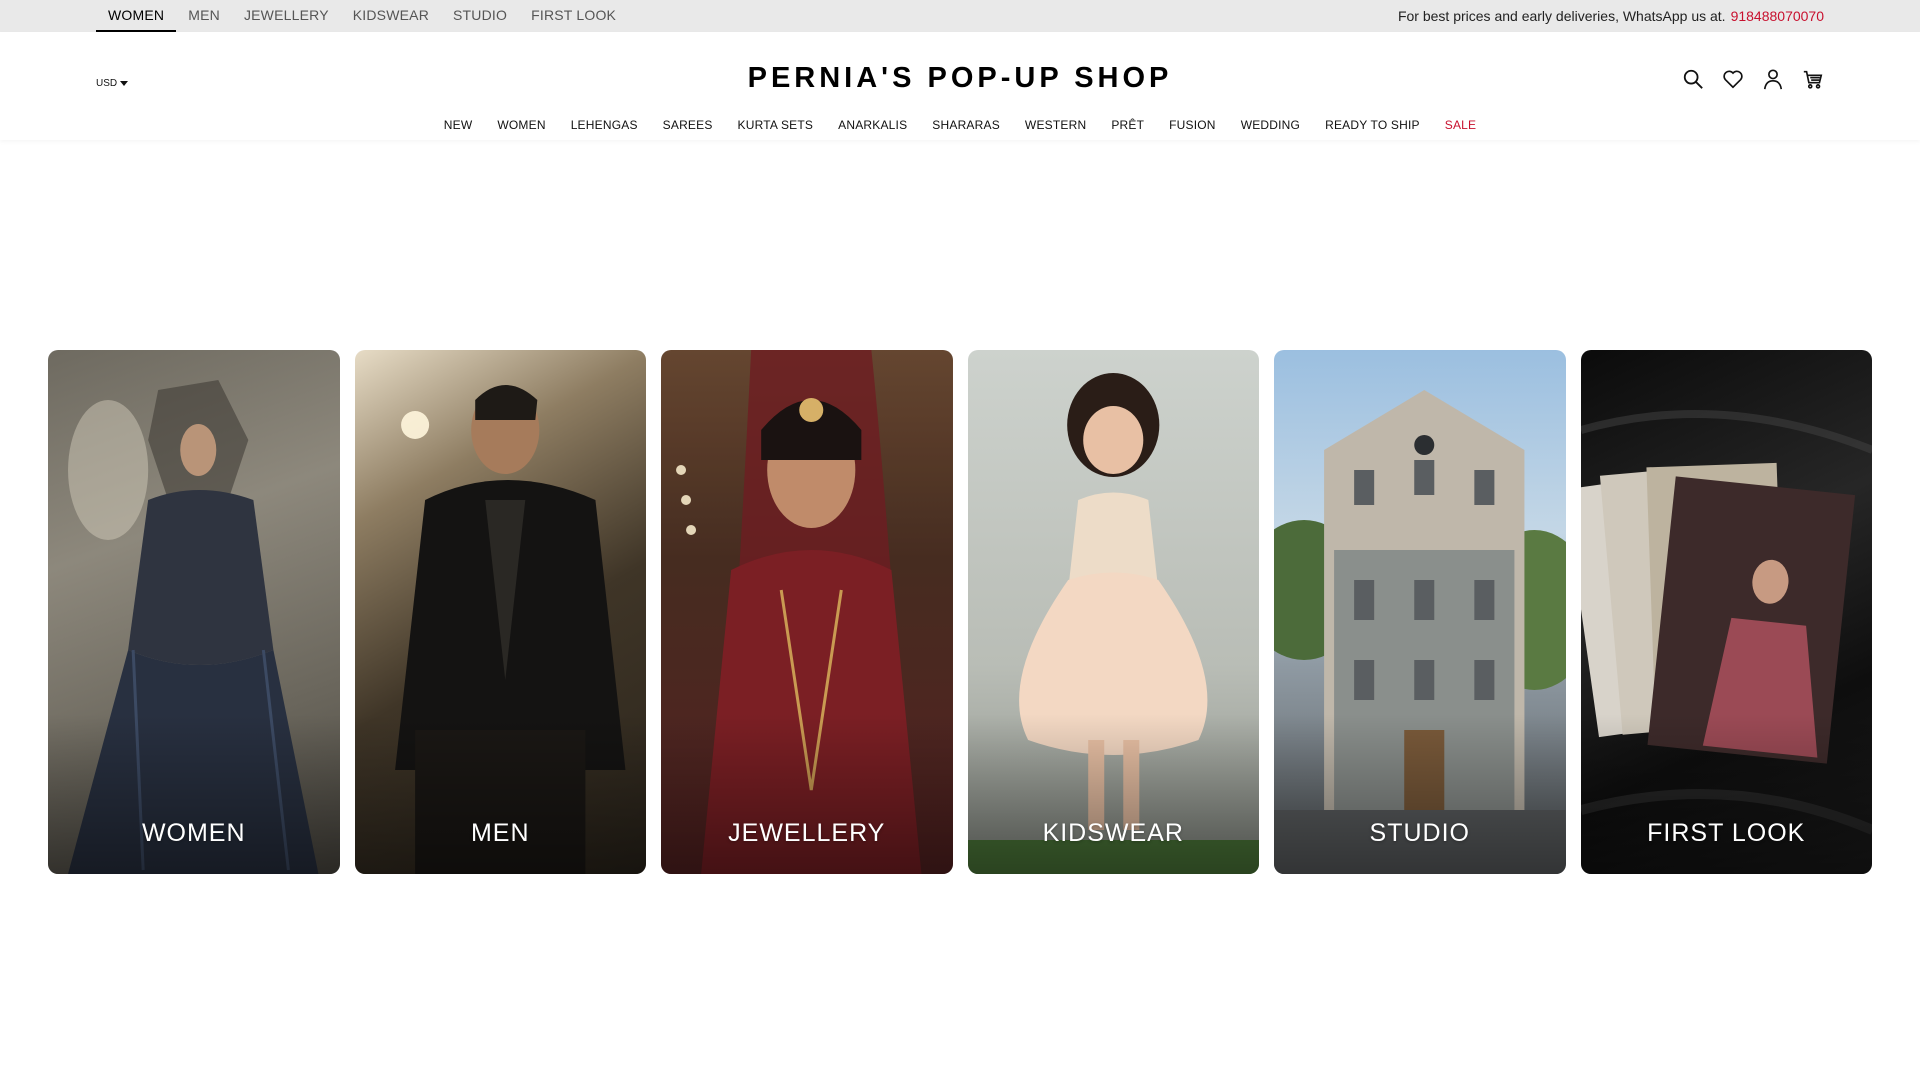  What do you see at coordinates (807, 612) in the screenshot?
I see `category-card-jewellery: JEWELLERY` at bounding box center [807, 612].